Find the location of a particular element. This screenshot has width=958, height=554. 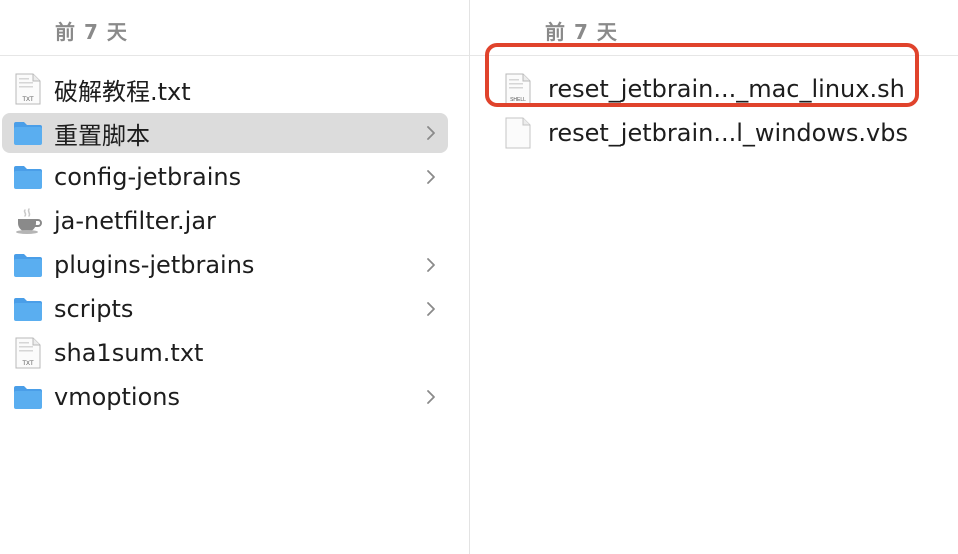

item-label: sha1sum.txt is located at coordinates (129, 353).